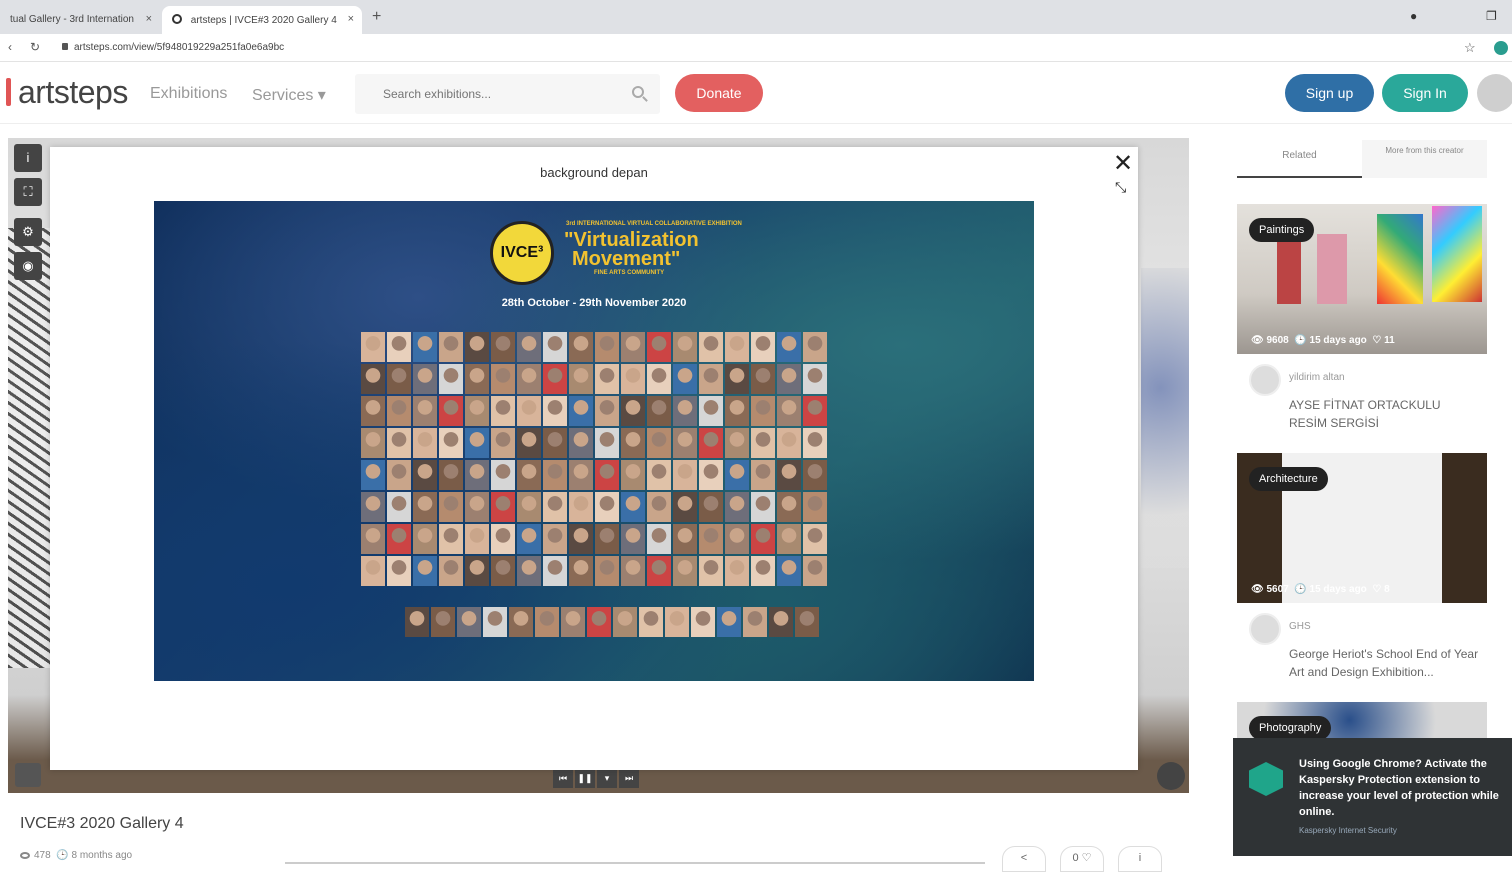  Describe the element at coordinates (10, 47) in the screenshot. I see `back-icon: ‹` at that location.